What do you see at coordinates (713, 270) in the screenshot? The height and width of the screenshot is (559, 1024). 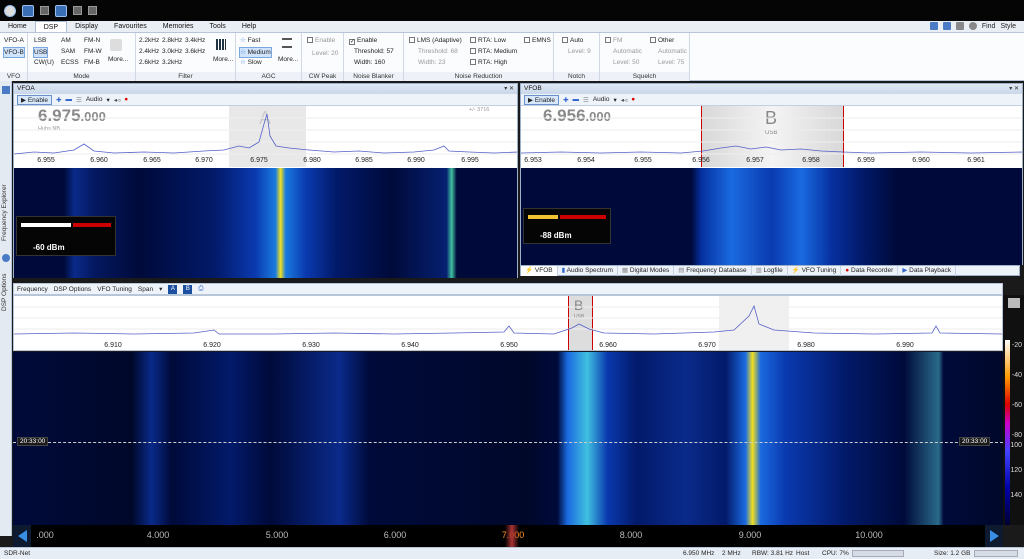 I see `tab-frequency-database: ▤ Frequency Database` at bounding box center [713, 270].